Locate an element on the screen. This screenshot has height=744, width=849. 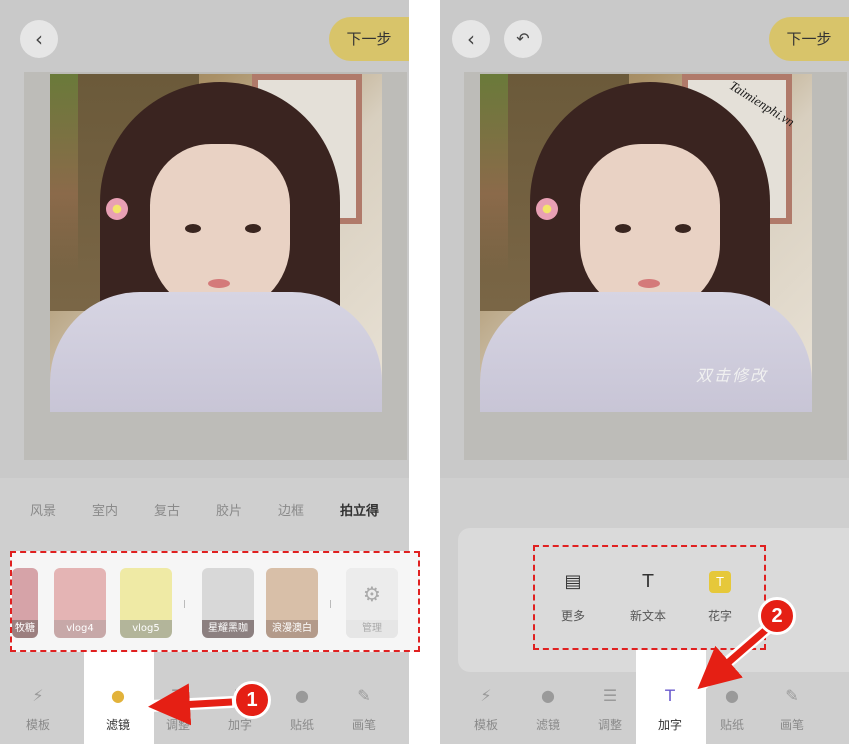
filter-category-bar: 风景 室内 复古 胶片 边框 拍立得 is located at coordinates (204, 512).